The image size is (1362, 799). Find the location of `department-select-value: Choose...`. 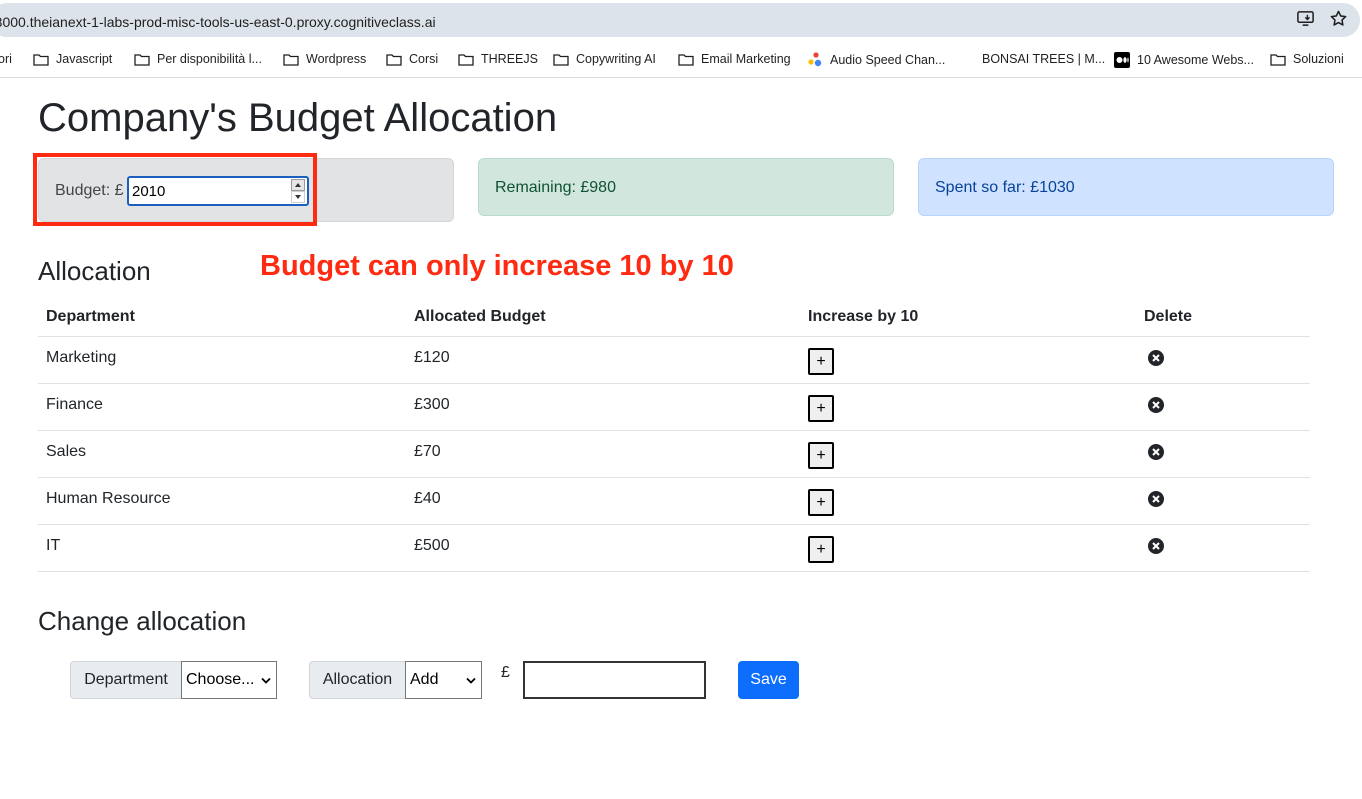

department-select-value: Choose... is located at coordinates (220, 679).